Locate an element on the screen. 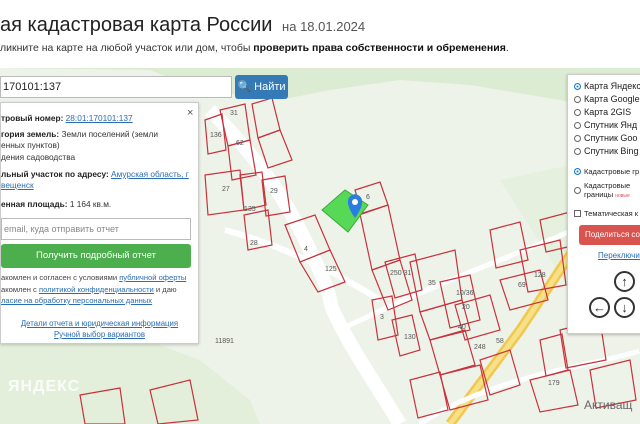 This screenshot has height=424, width=640. parcel-number: 29 is located at coordinates (274, 191).